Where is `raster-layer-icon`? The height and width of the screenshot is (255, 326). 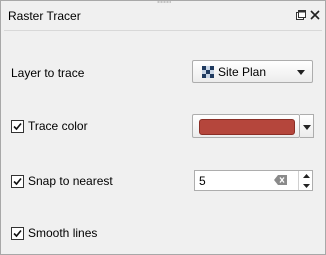 raster-layer-icon is located at coordinates (208, 72).